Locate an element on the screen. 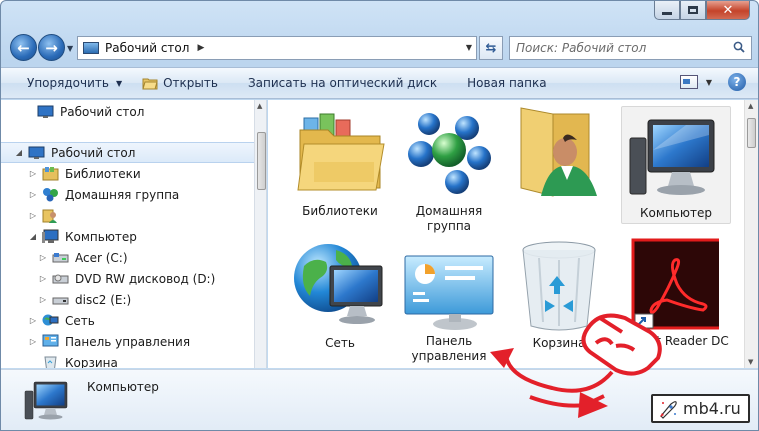  sidebar-item-user-folder: ▷ is located at coordinates (46, 215).